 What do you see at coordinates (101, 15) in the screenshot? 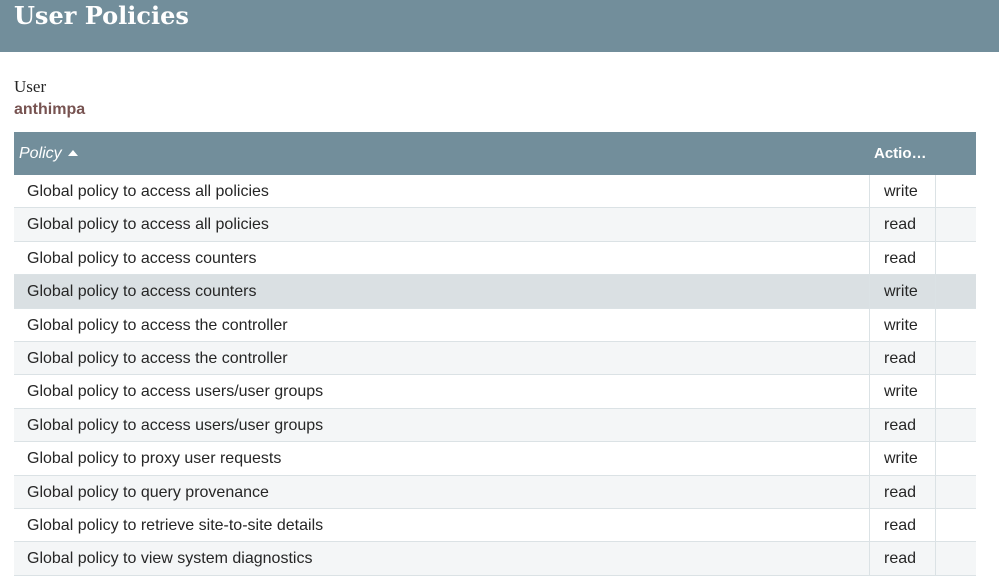
I see `dialog-title: User Policies` at bounding box center [101, 15].